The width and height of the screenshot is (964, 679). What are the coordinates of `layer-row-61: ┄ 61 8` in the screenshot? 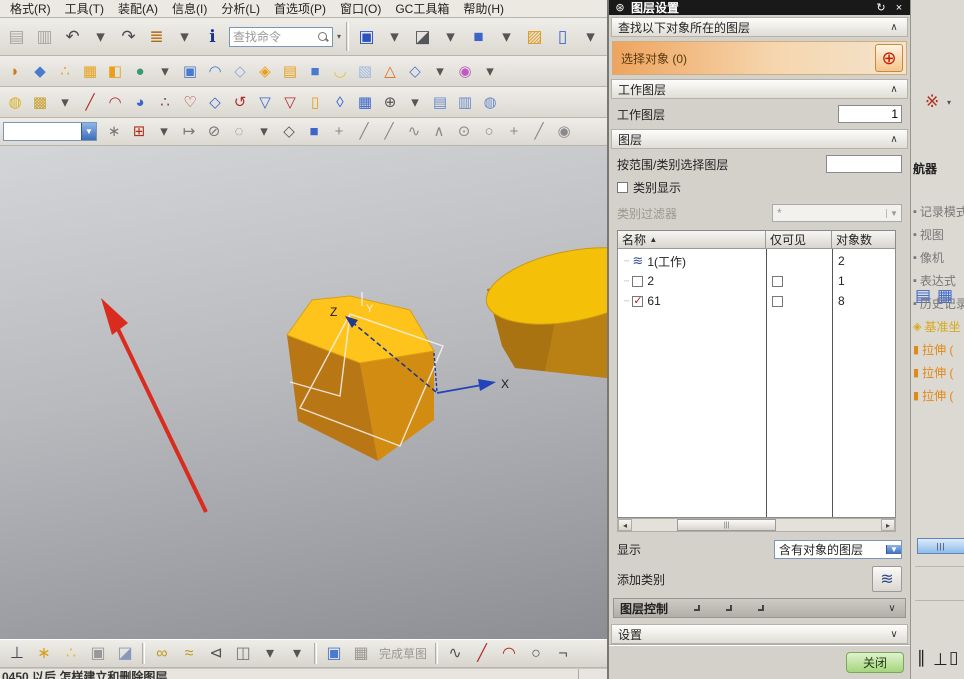 It's located at (756, 301).